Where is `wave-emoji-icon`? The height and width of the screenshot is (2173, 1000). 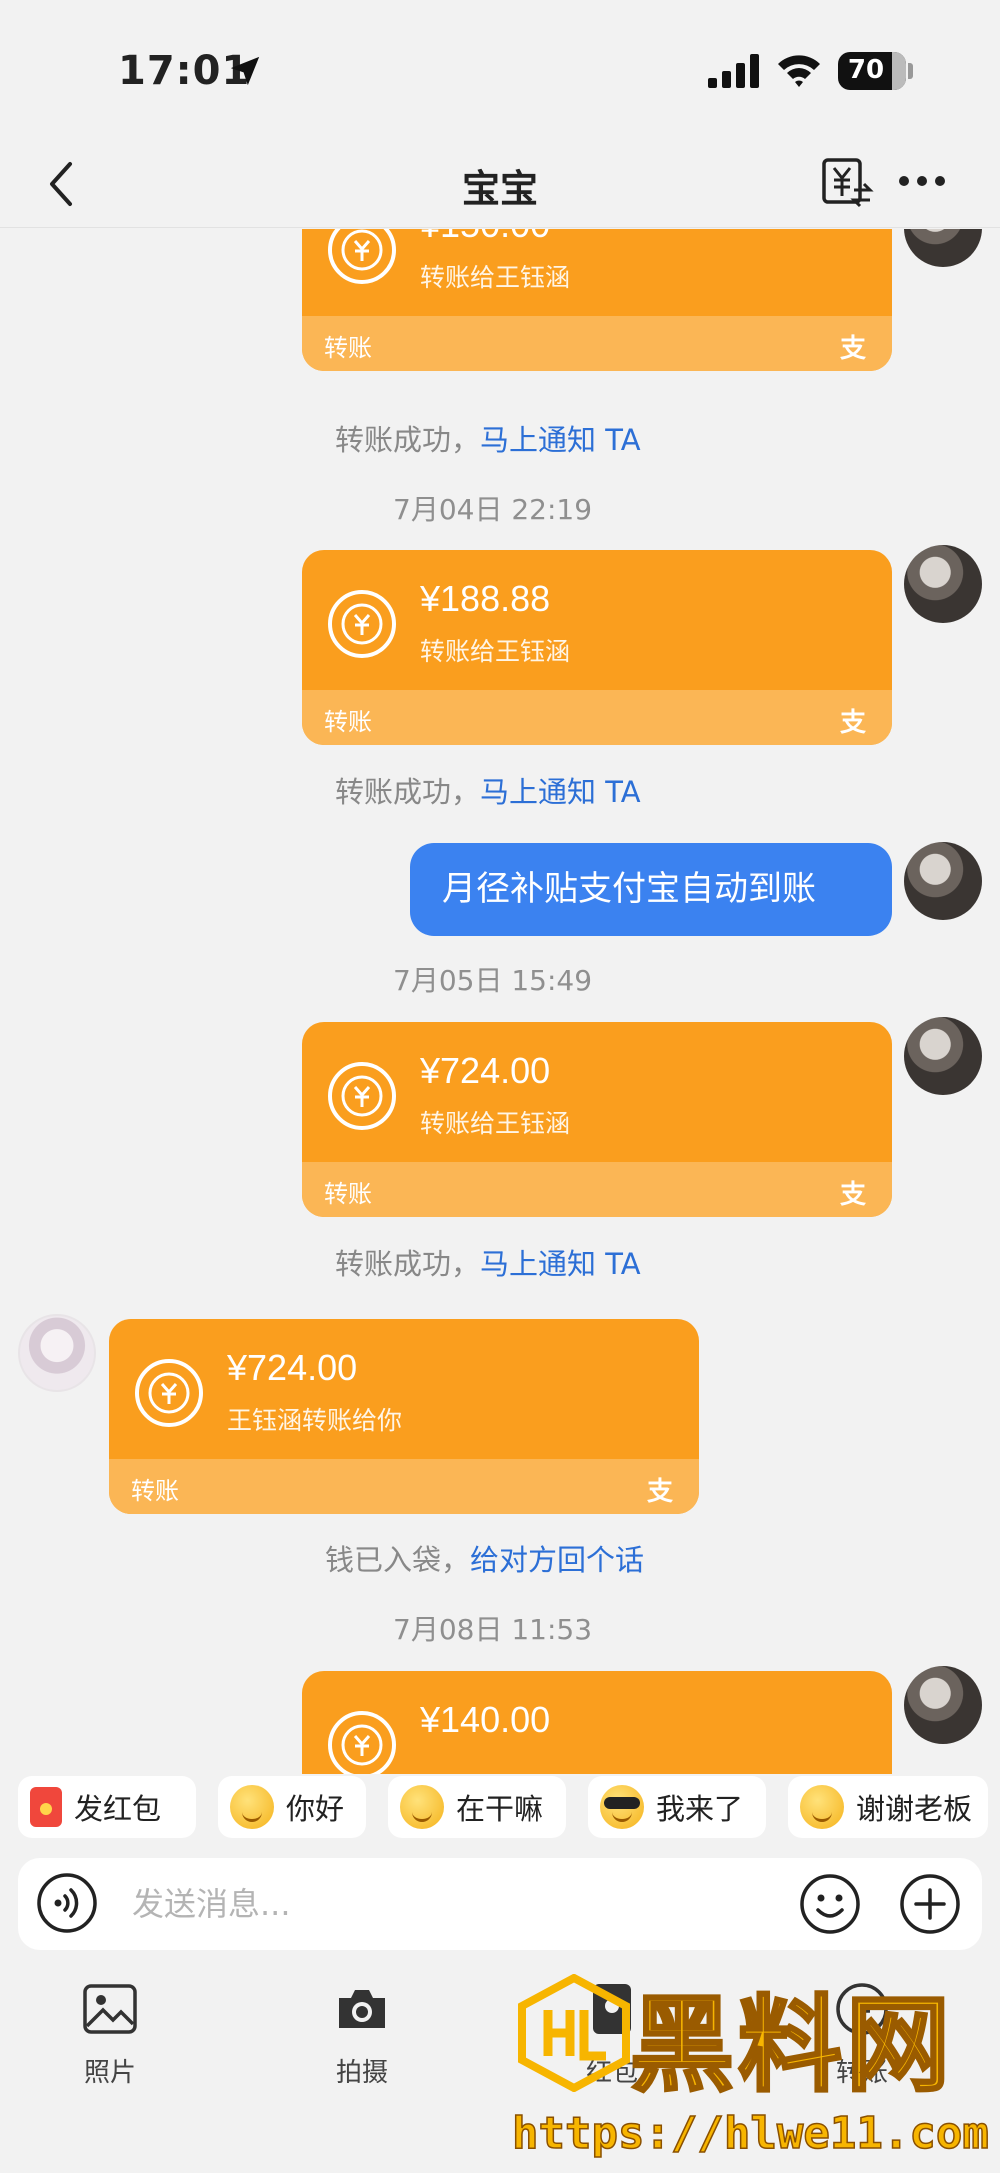 wave-emoji-icon is located at coordinates (252, 1807).